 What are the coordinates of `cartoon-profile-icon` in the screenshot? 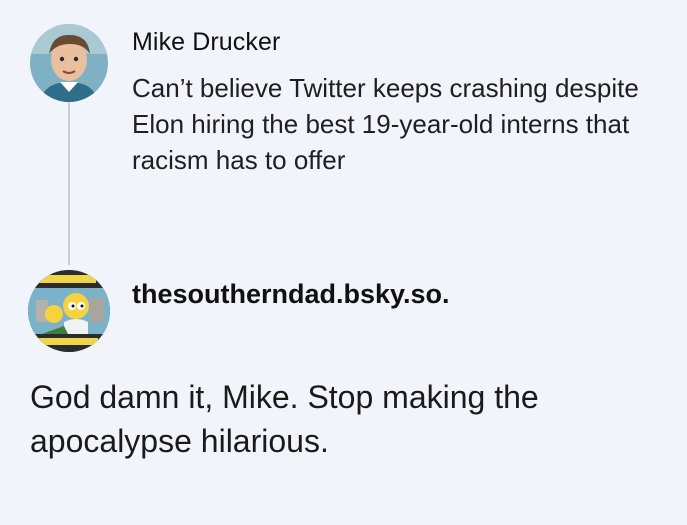 It's located at (69, 311).